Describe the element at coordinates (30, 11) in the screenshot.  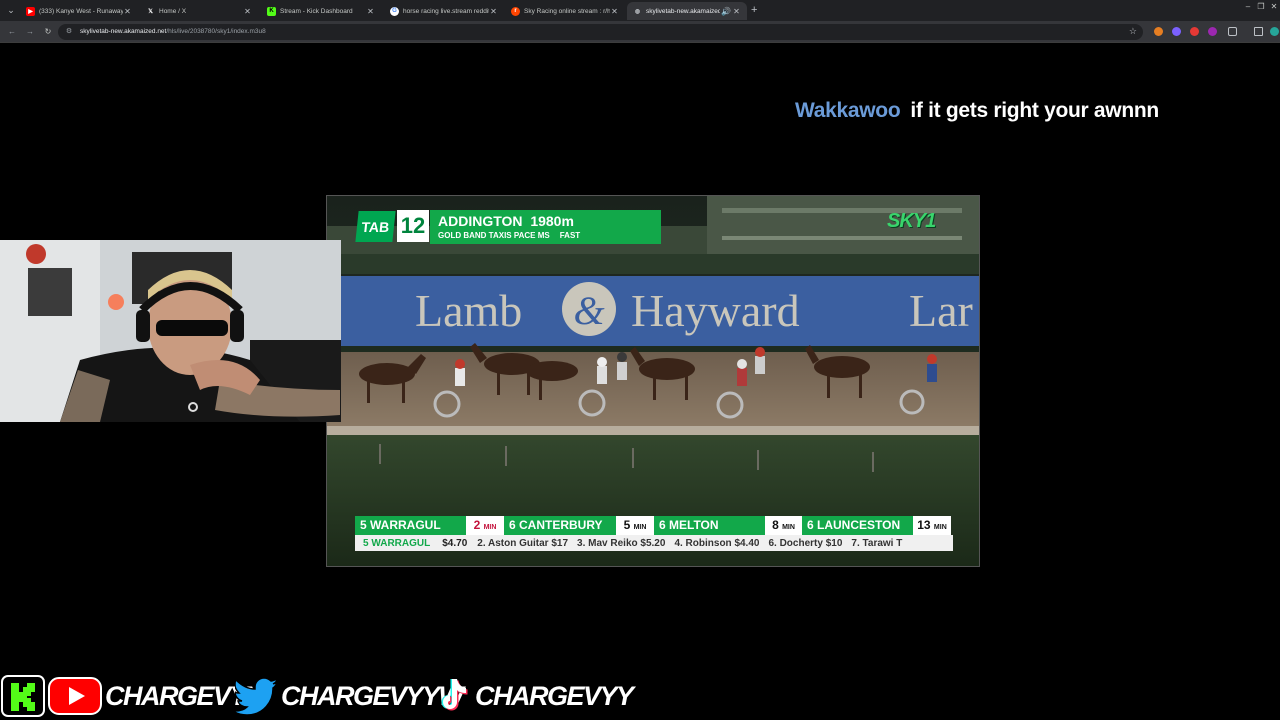
I see `youtube-favicon-icon: ▶` at that location.